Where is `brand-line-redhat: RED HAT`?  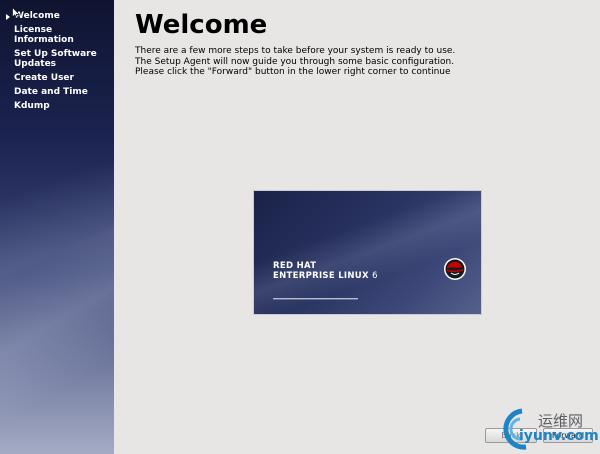 brand-line-redhat: RED HAT is located at coordinates (295, 266).